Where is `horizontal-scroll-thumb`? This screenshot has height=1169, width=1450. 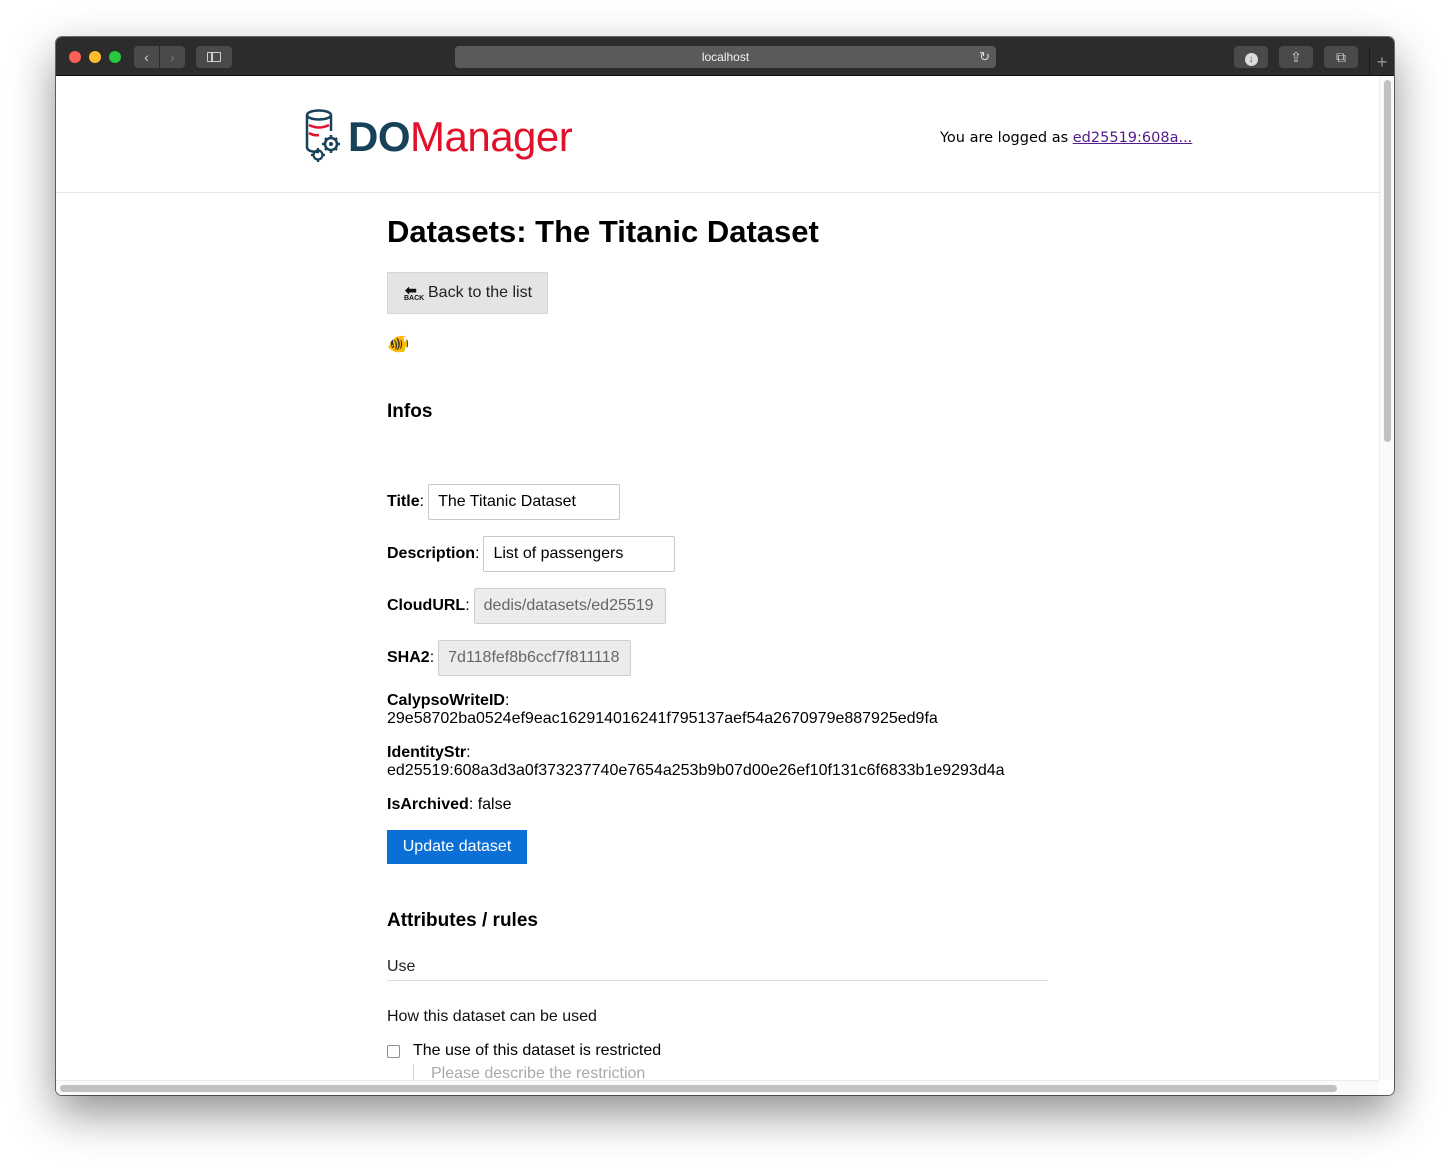
horizontal-scroll-thumb is located at coordinates (698, 1088).